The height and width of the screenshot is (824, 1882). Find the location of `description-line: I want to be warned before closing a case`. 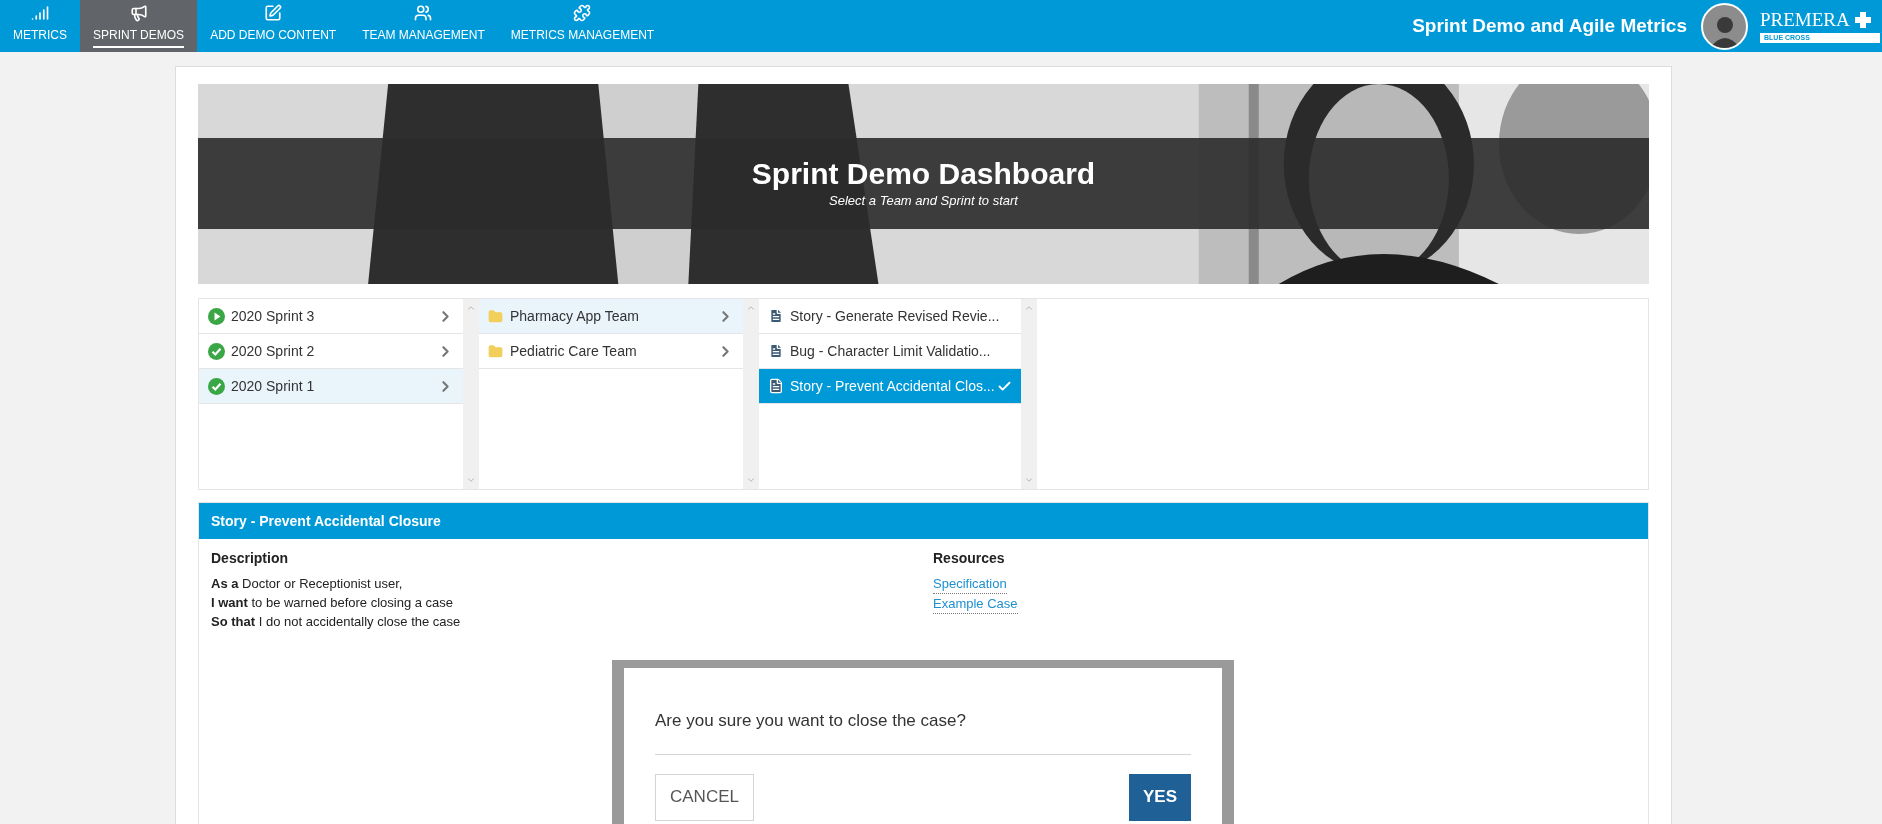

description-line: I want to be warned before closing a case is located at coordinates (333, 603).